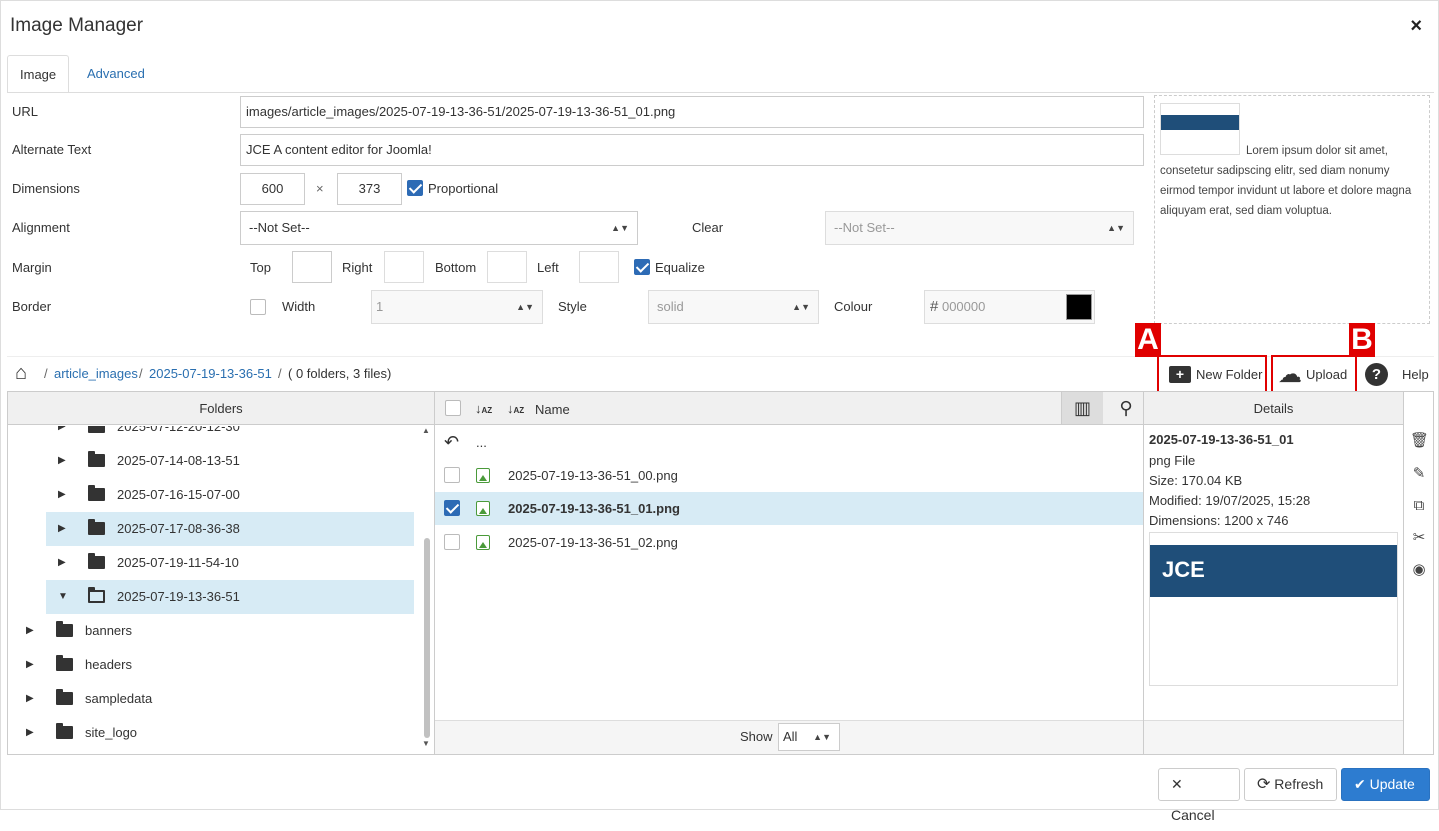  Describe the element at coordinates (415, 188) in the screenshot. I see `proportional-checkbox` at that location.